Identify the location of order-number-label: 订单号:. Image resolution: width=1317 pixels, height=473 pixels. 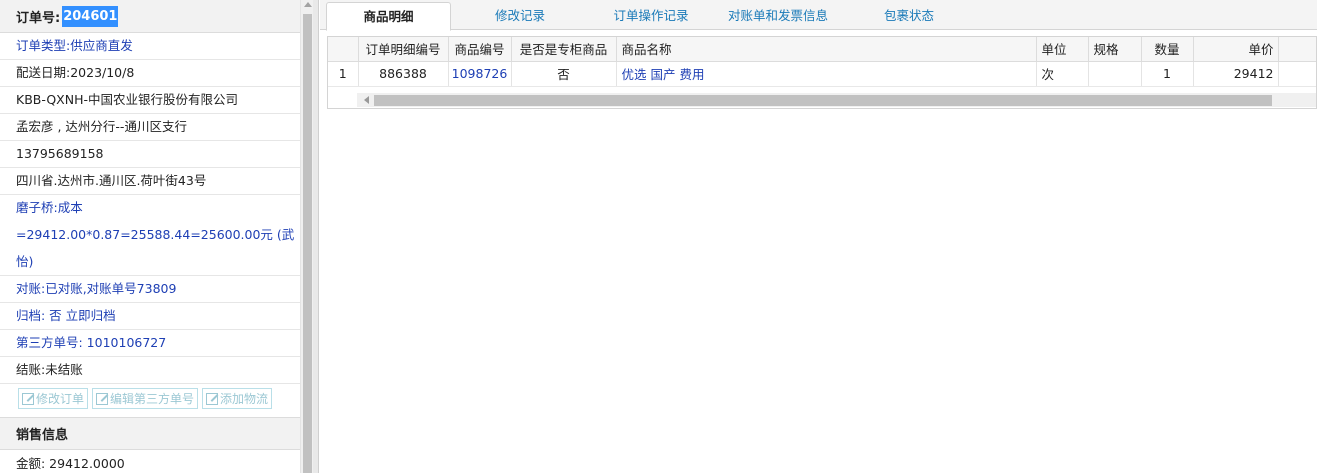
(38, 18).